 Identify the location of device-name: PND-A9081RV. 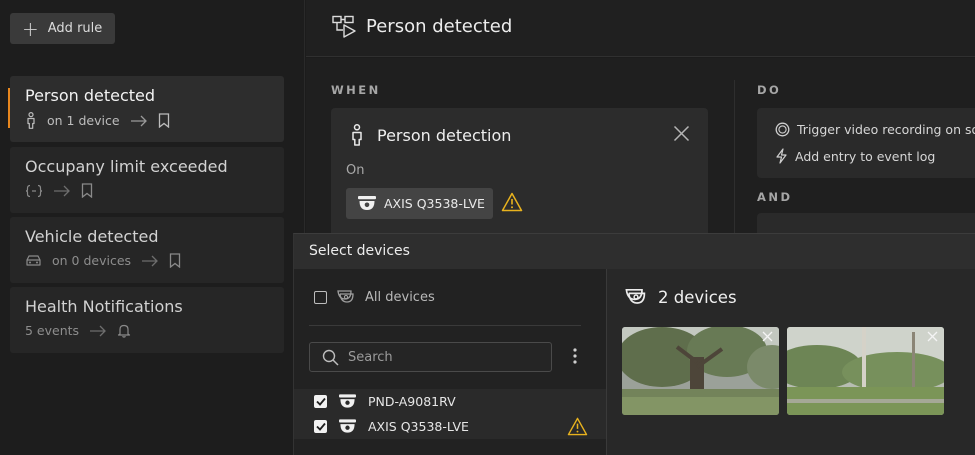
(412, 401).